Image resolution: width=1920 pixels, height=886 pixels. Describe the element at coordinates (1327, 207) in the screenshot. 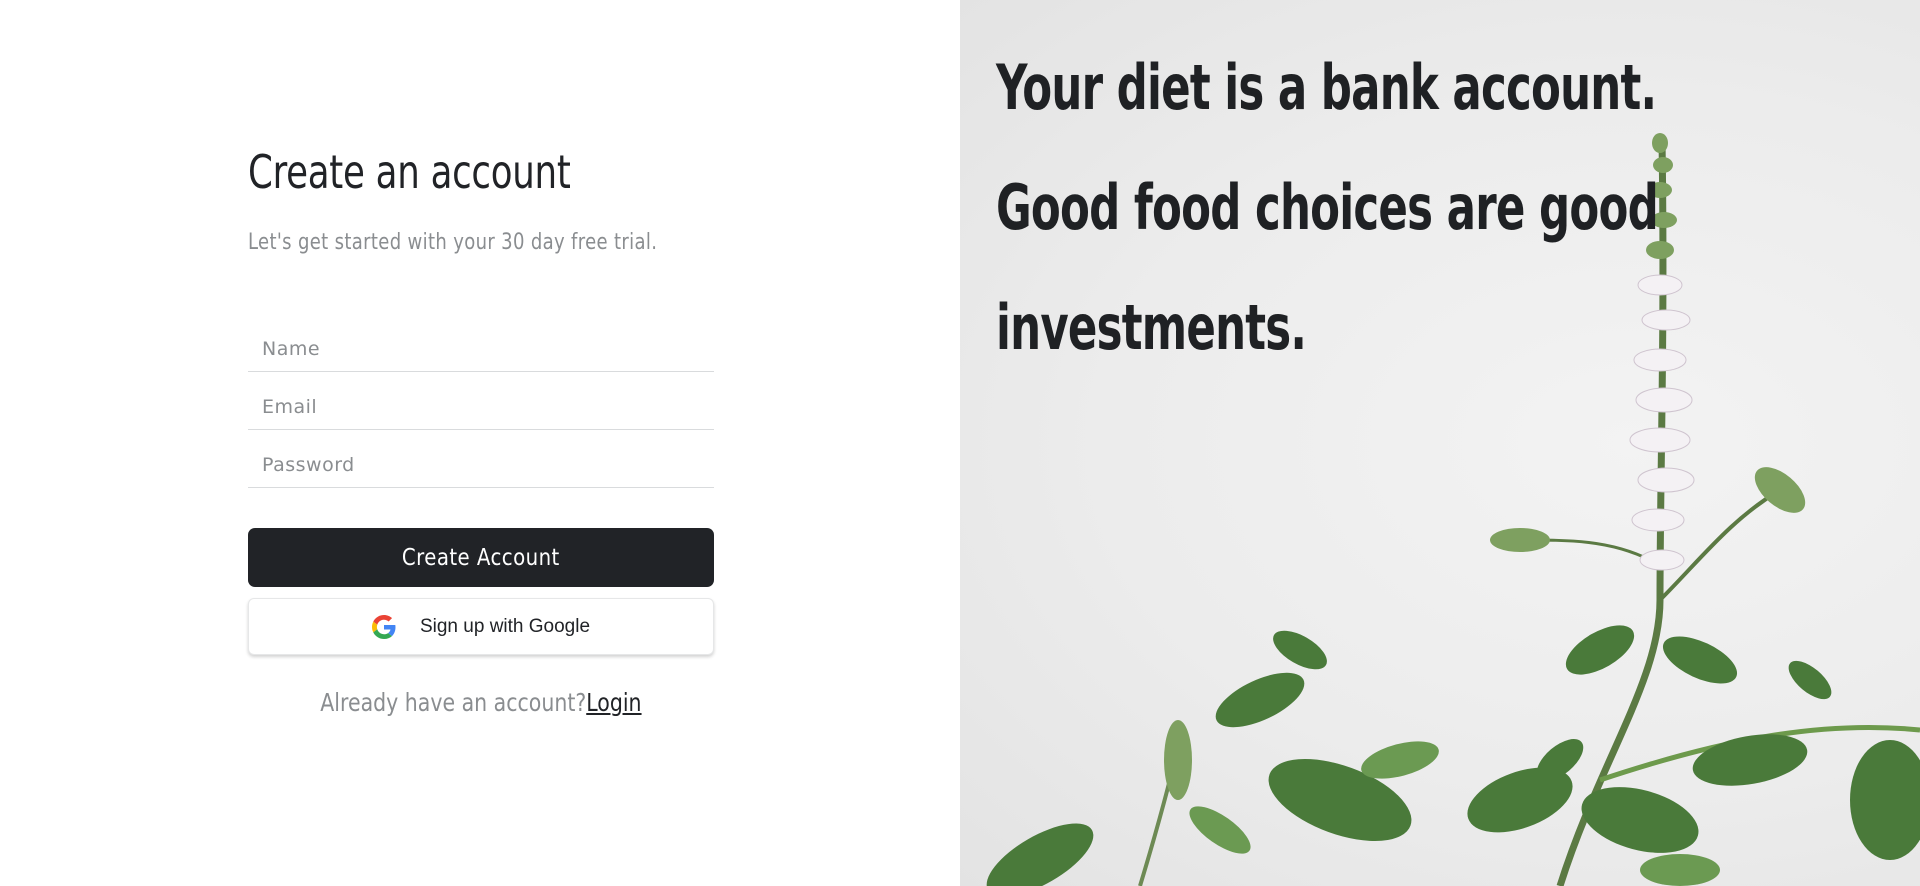

I see `hero-quote-line: Good food choices are good` at that location.